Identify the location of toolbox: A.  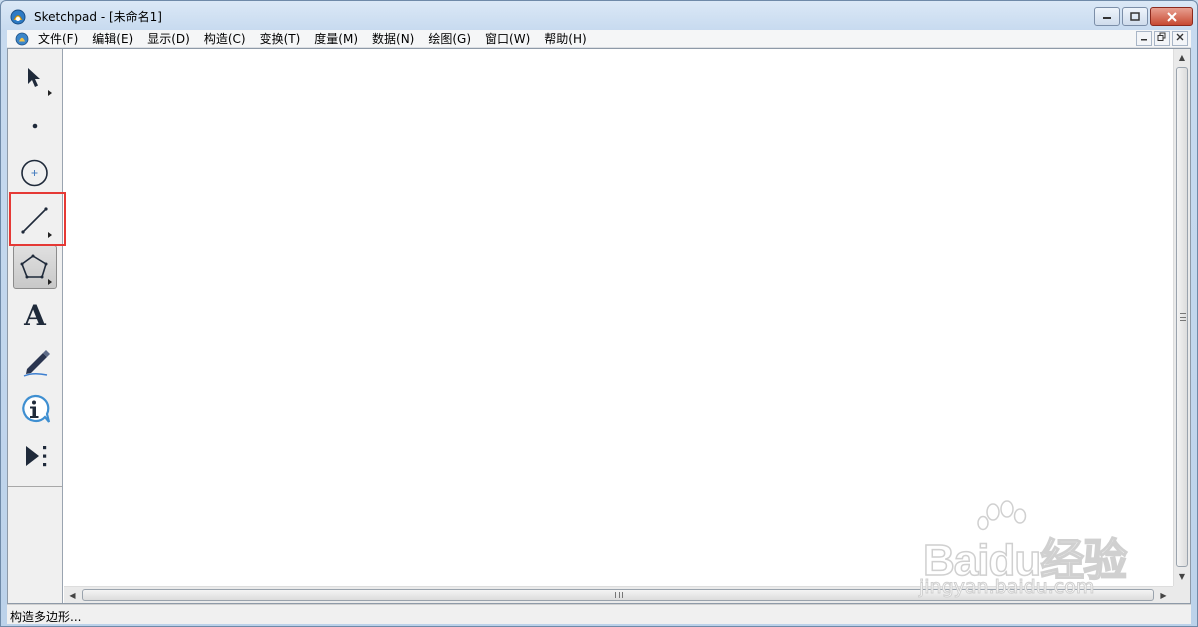
(35, 326).